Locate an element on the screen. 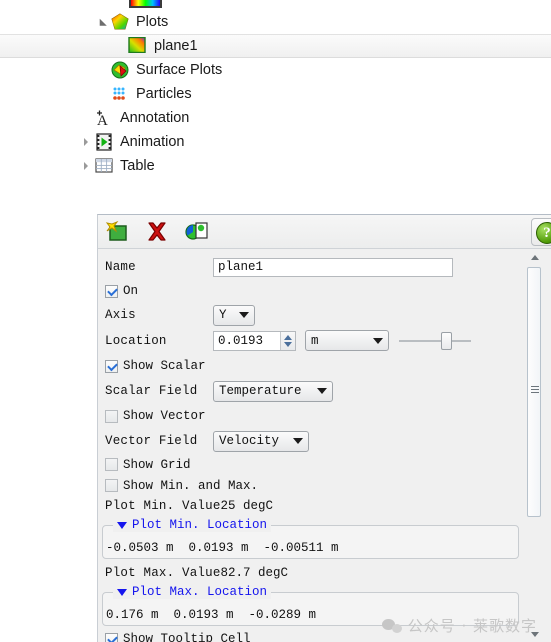 This screenshot has height=642, width=551. on-label: On is located at coordinates (131, 291).